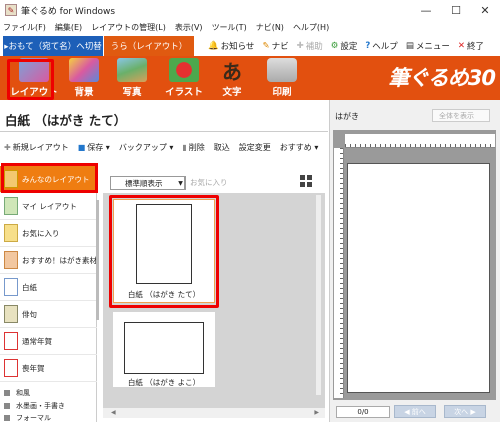 Image resolution: width=500 pixels, height=423 pixels. What do you see at coordinates (68, 11) in the screenshot?
I see `window-title: 筆ぐるめ for Windows` at bounding box center [68, 11].